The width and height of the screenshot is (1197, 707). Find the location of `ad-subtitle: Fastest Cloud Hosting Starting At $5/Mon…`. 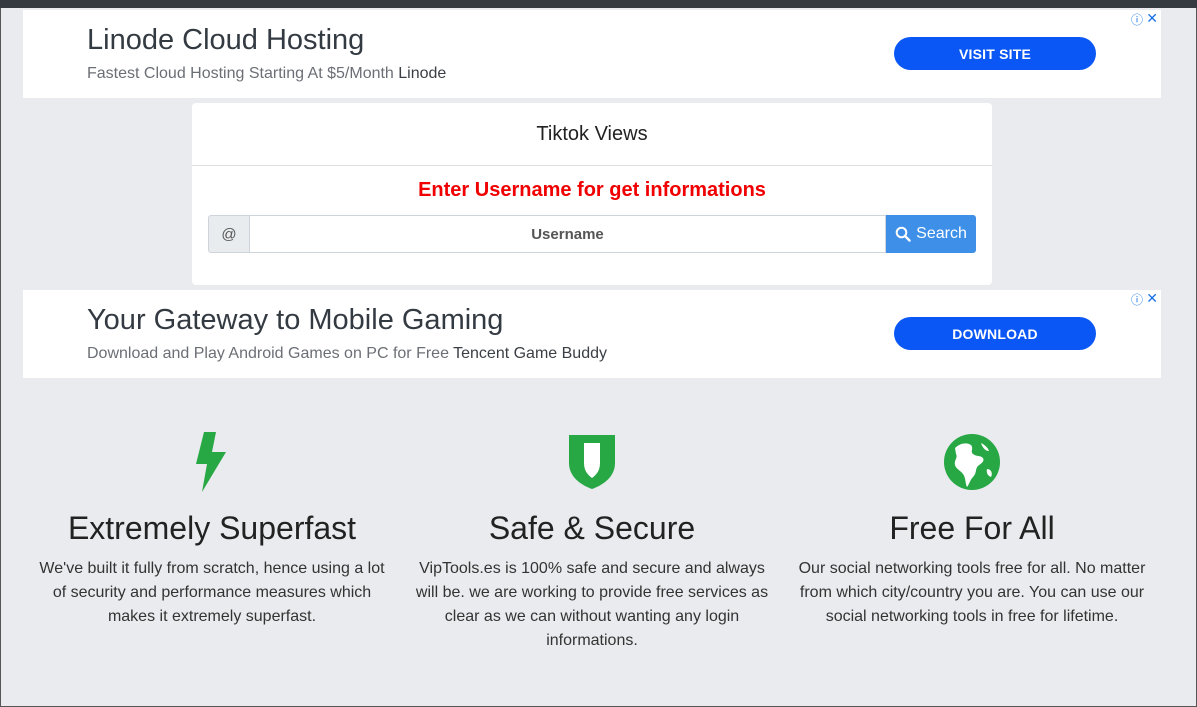

ad-subtitle: Fastest Cloud Hosting Starting At $5/Mon… is located at coordinates (266, 74).